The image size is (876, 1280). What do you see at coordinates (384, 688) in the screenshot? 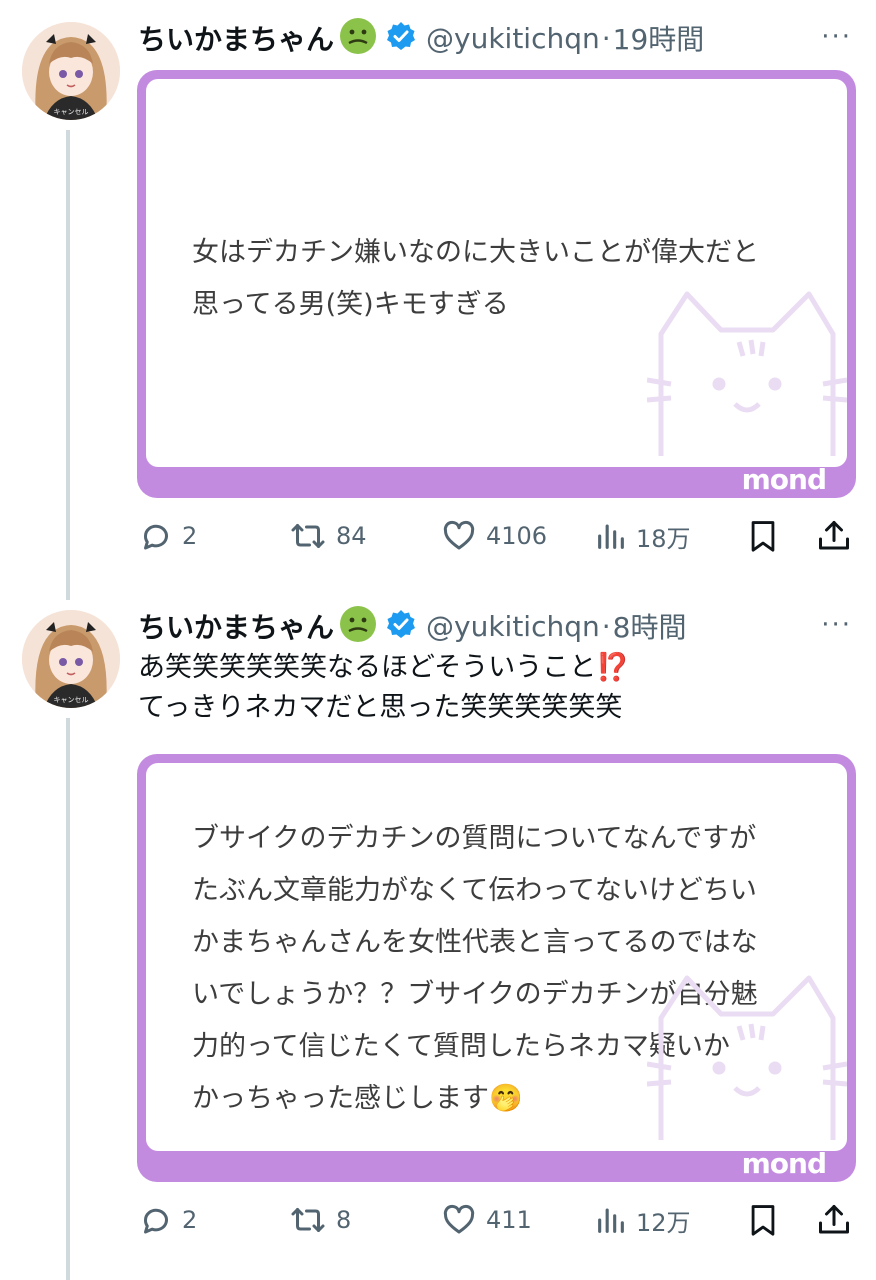
I see `tweet-text: あ笑笑笑笑笑笑なるほどそういうこと⁉️ てっきりネカマだと思った笑笑笑笑笑笑` at bounding box center [384, 688].